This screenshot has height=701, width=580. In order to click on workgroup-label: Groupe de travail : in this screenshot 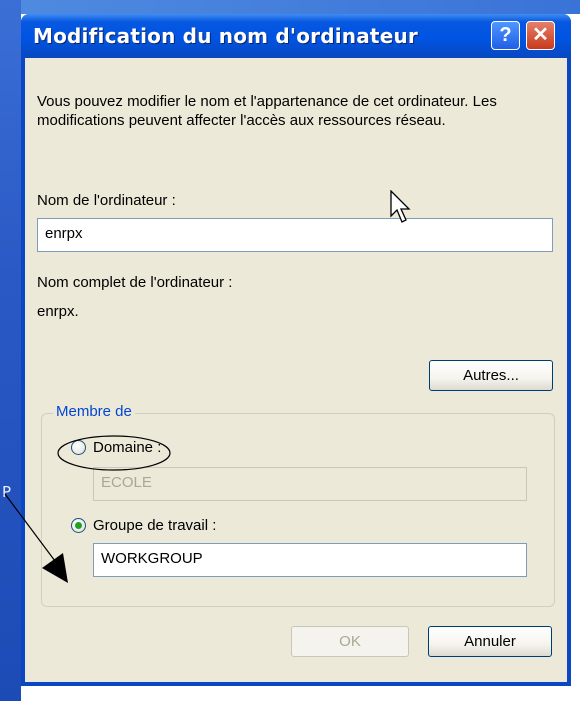, I will do `click(155, 525)`.